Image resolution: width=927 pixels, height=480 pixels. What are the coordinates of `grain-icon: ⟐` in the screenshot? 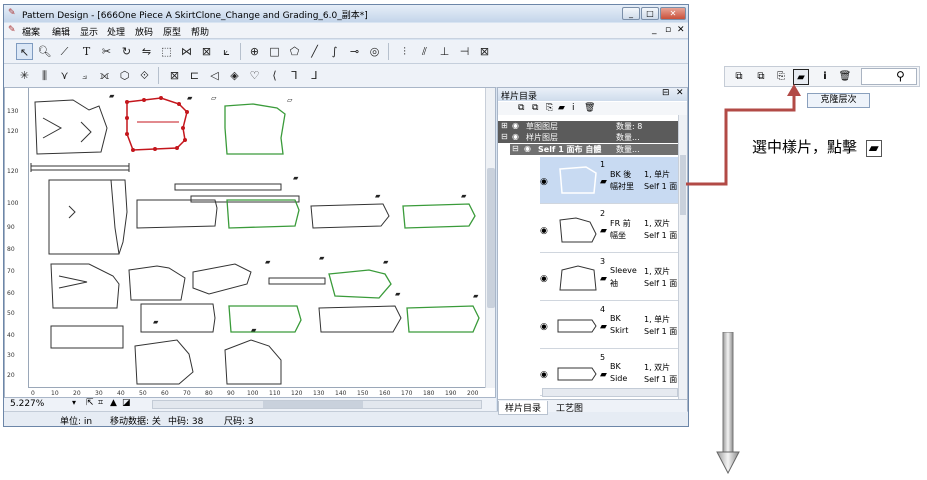 It's located at (144, 75).